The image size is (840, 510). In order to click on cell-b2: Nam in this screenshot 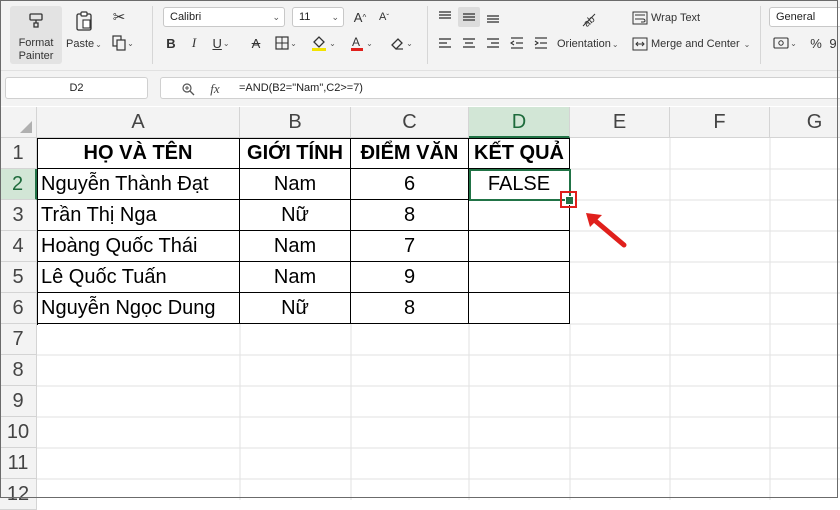, I will do `click(295, 184)`.